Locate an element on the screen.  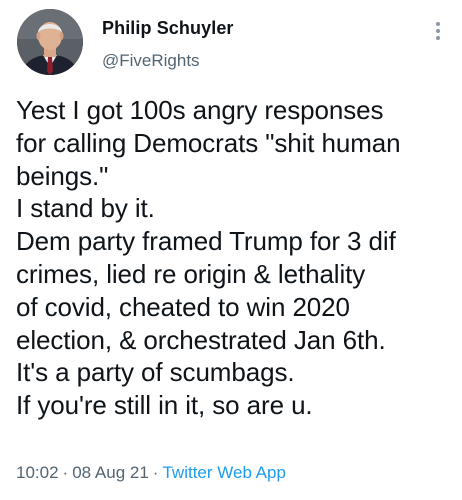
tweet-line: for calling Democrats "shit human is located at coordinates (208, 142).